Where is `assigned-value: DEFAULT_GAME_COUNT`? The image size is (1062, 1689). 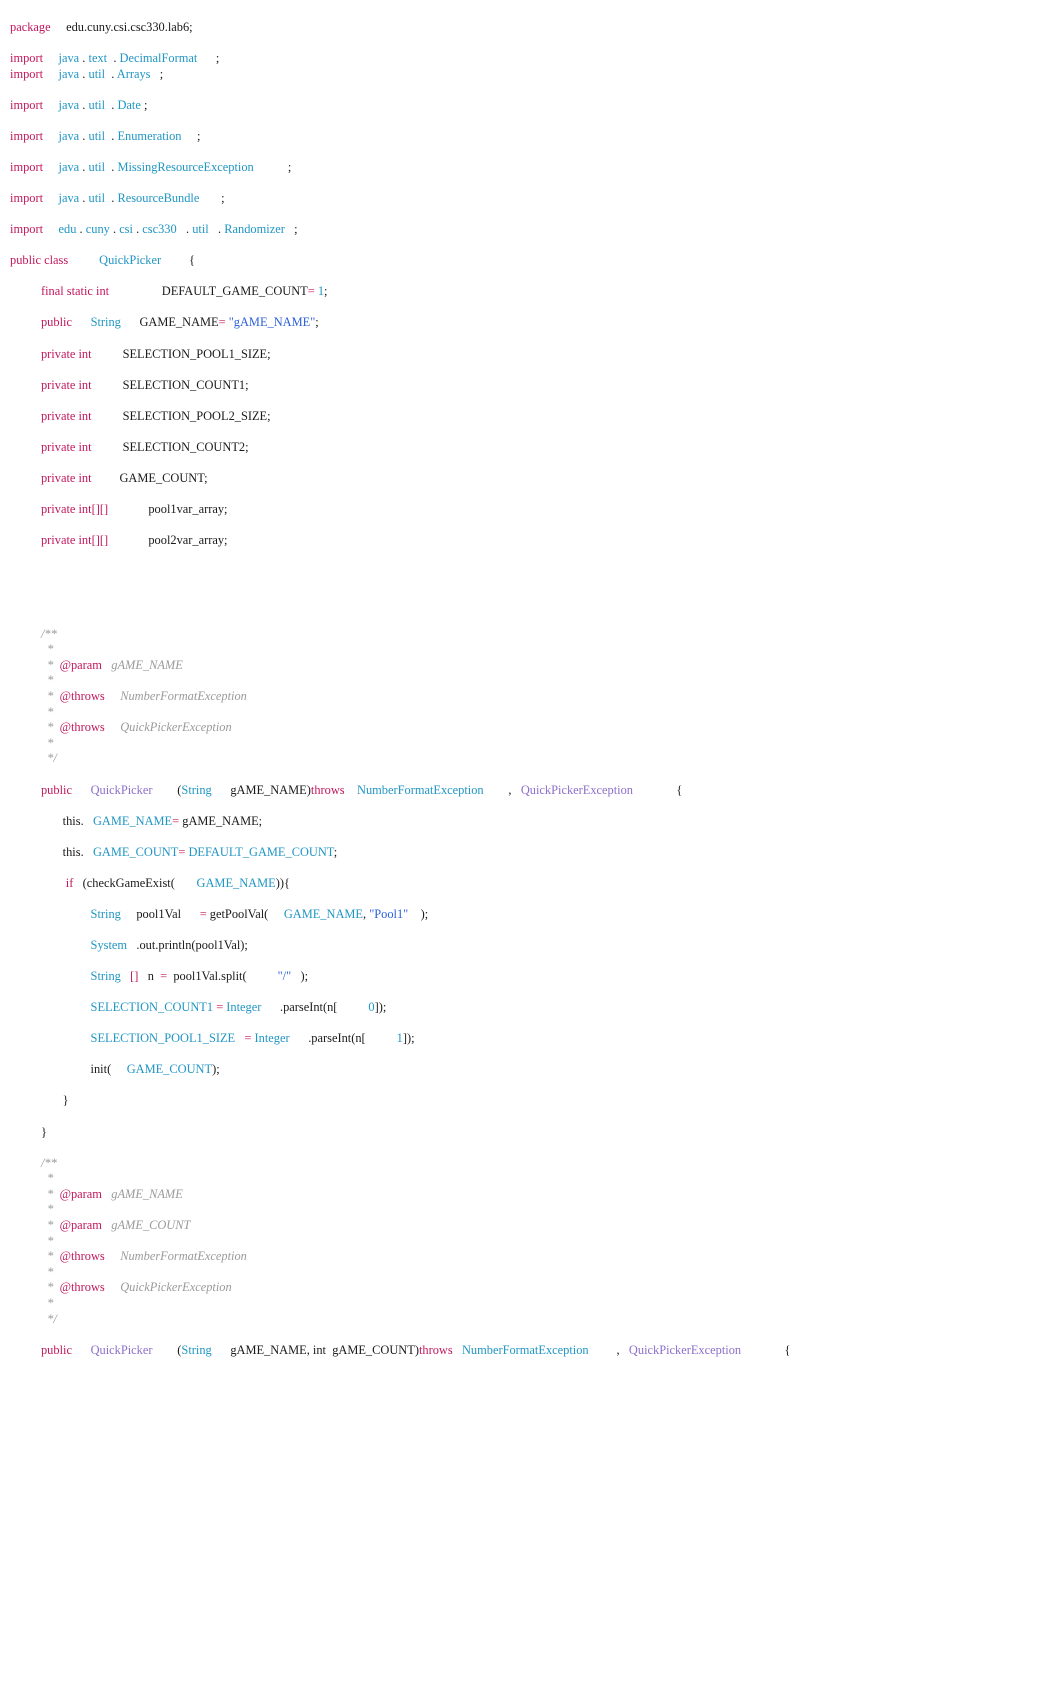 assigned-value: DEFAULT_GAME_COUNT is located at coordinates (261, 851).